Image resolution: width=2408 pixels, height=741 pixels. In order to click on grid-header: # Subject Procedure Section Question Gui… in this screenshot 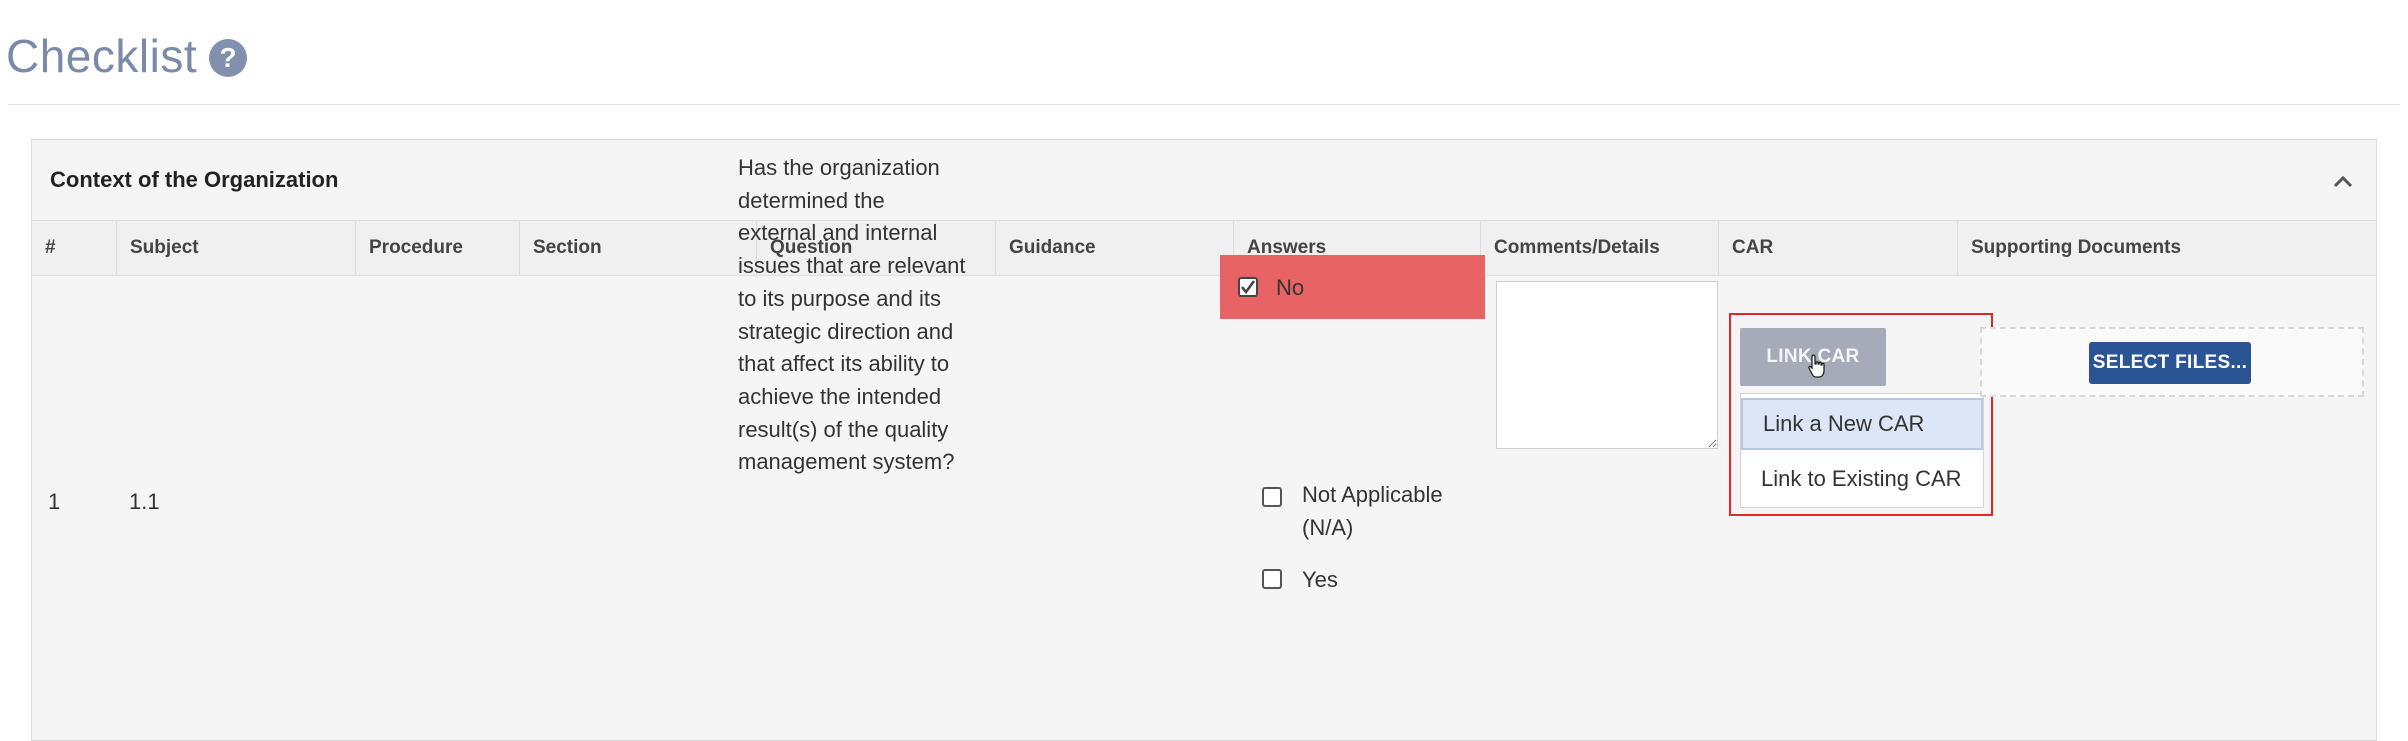, I will do `click(1204, 248)`.